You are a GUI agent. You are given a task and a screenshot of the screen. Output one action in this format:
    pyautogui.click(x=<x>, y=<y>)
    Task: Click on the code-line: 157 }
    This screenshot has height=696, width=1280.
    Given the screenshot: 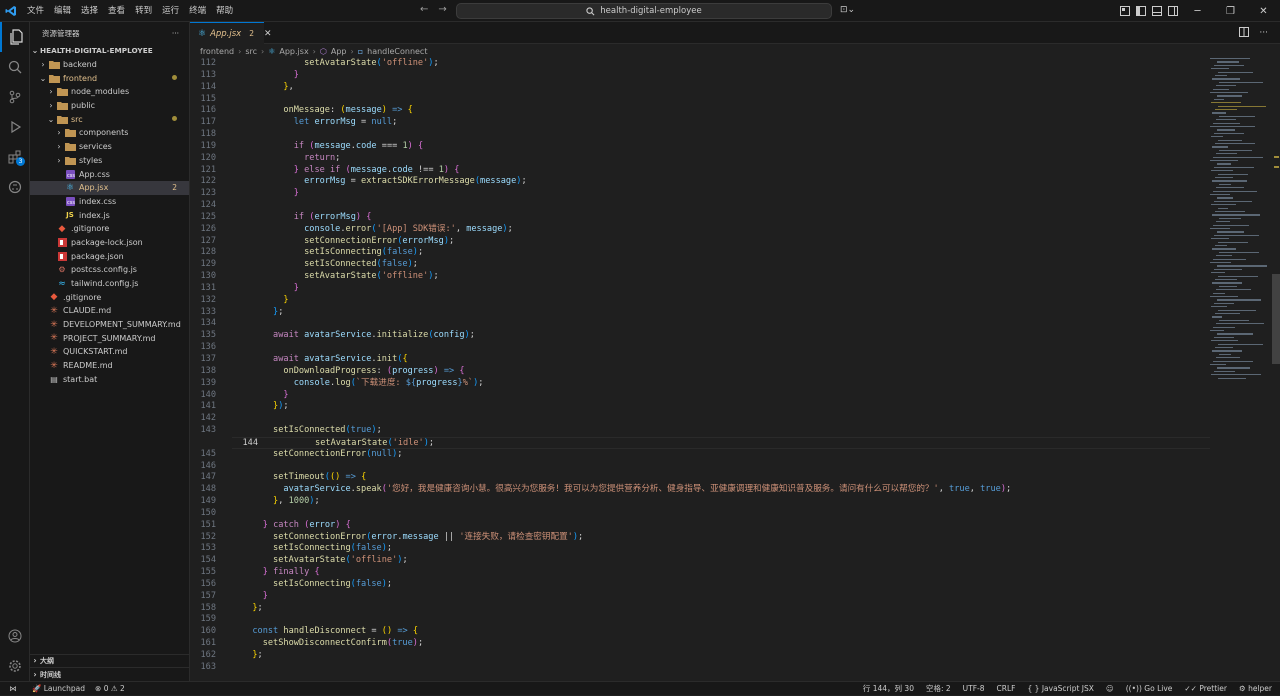 What is the action you would take?
    pyautogui.click(x=228, y=597)
    